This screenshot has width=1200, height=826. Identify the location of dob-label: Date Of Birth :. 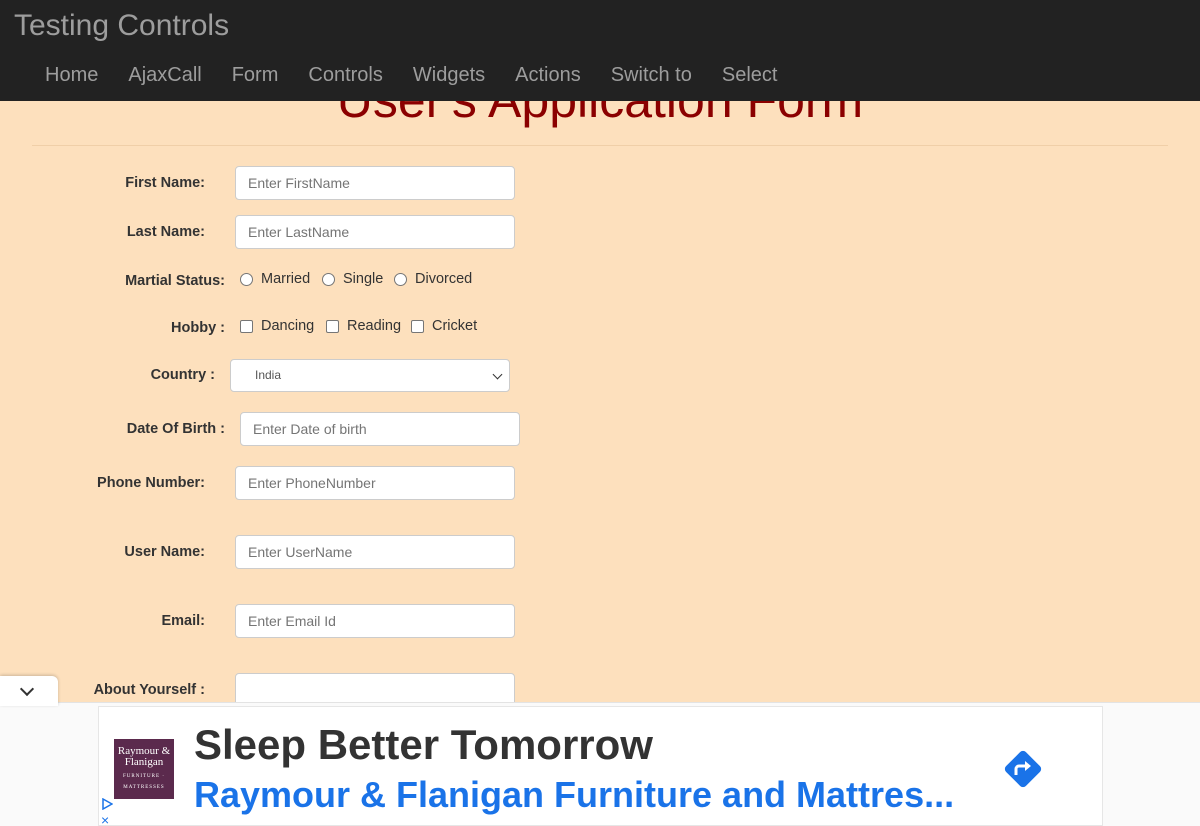
(175, 429).